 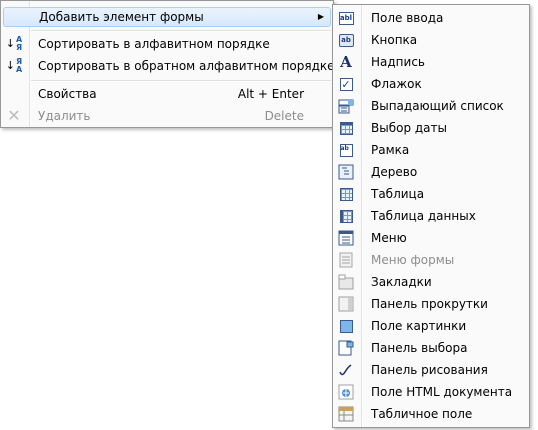 What do you see at coordinates (346, 62) in the screenshot?
I see `label-icon: A` at bounding box center [346, 62].